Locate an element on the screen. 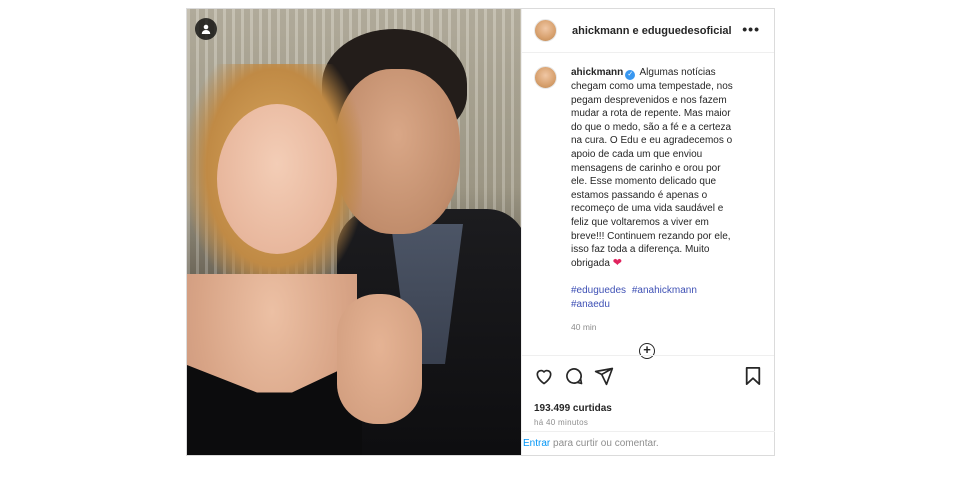  share-icon is located at coordinates (604, 376).